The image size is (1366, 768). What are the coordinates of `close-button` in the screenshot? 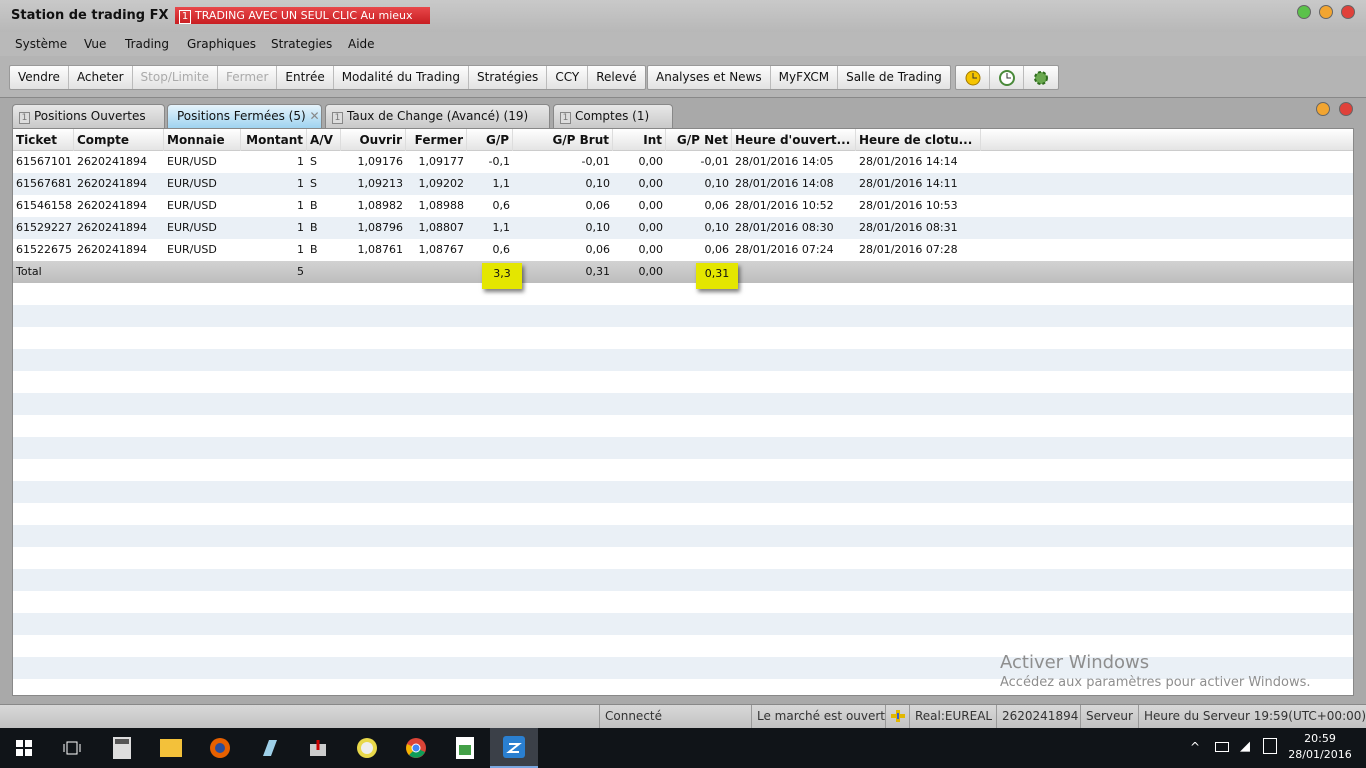 It's located at (1348, 12).